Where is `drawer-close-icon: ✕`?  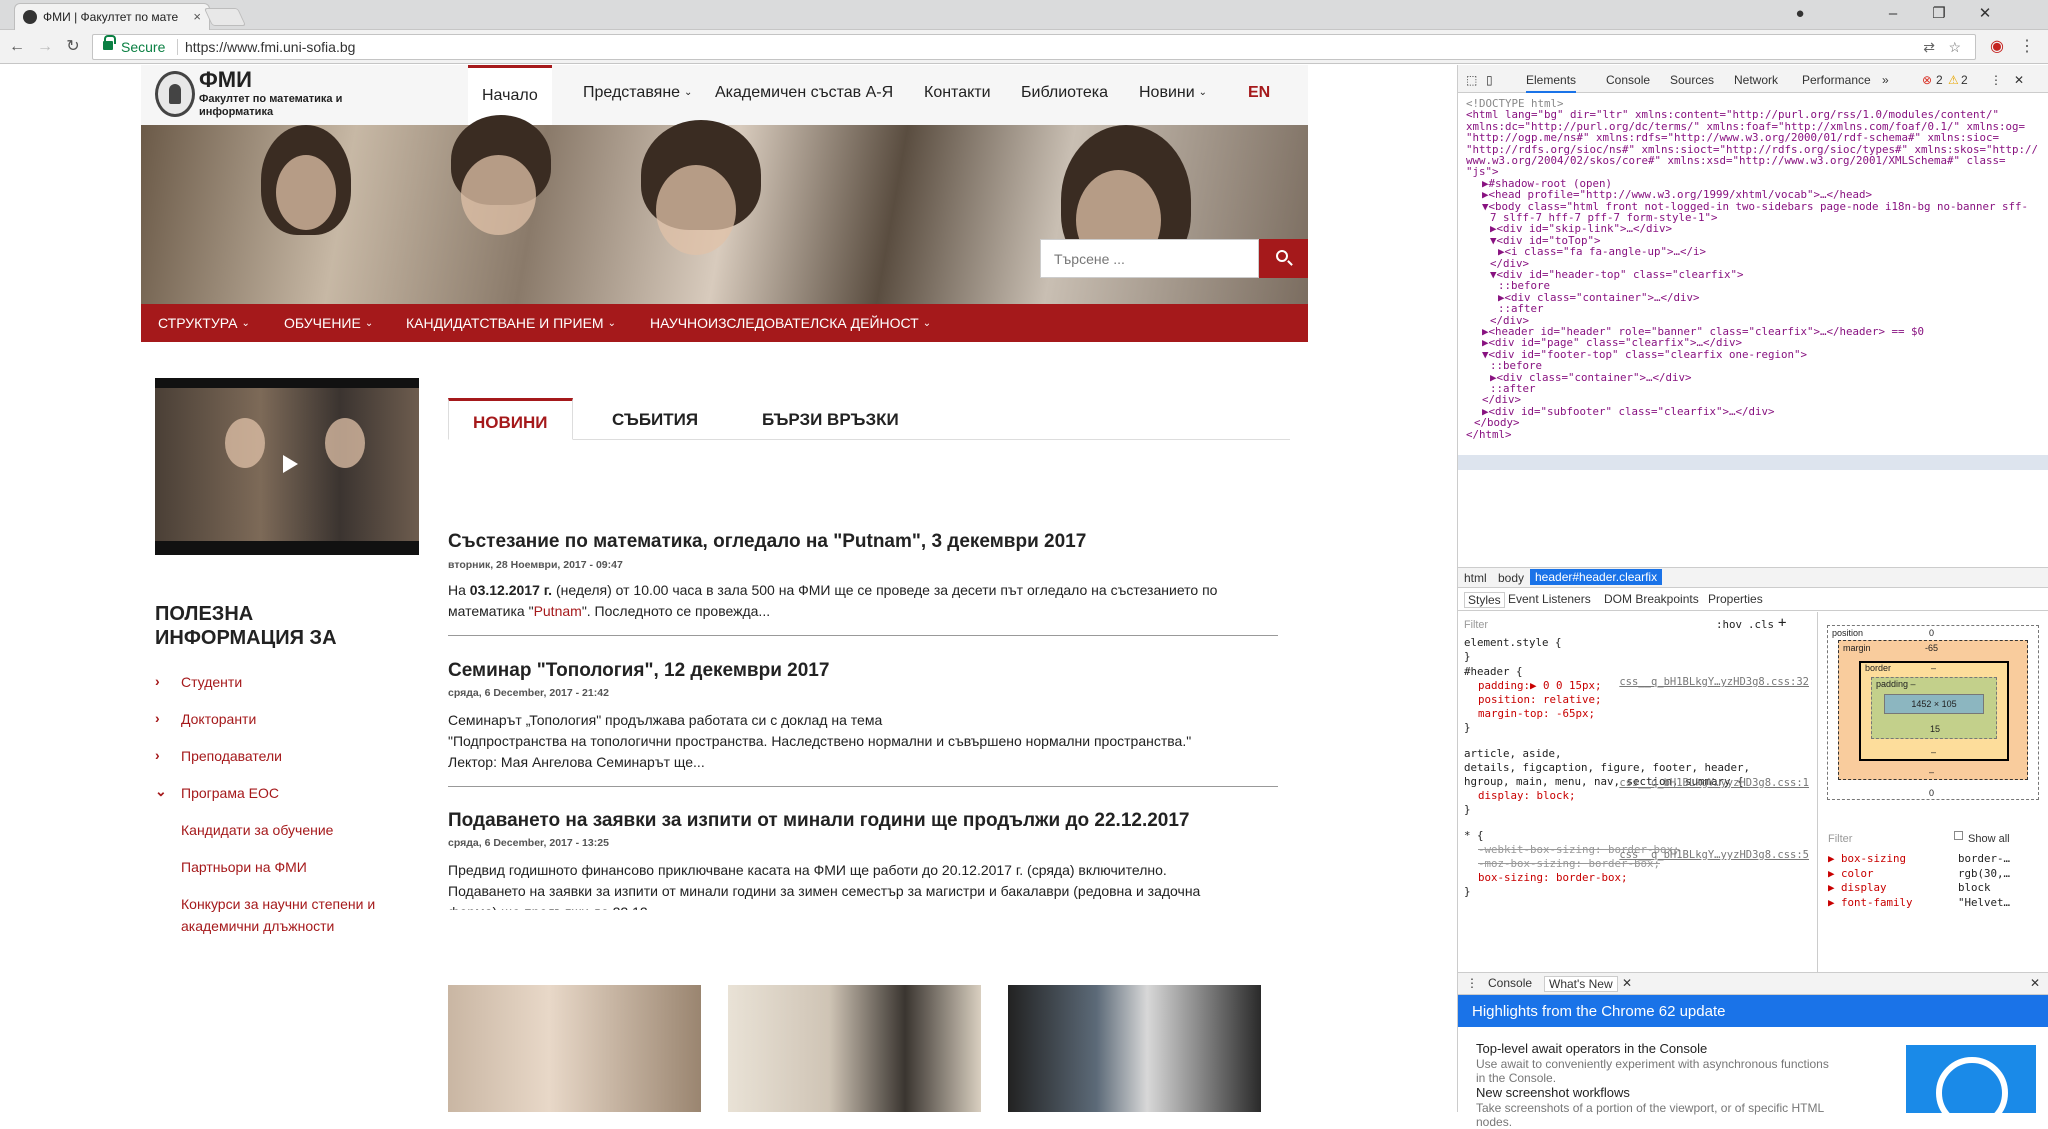
drawer-close-icon: ✕ is located at coordinates (2035, 983).